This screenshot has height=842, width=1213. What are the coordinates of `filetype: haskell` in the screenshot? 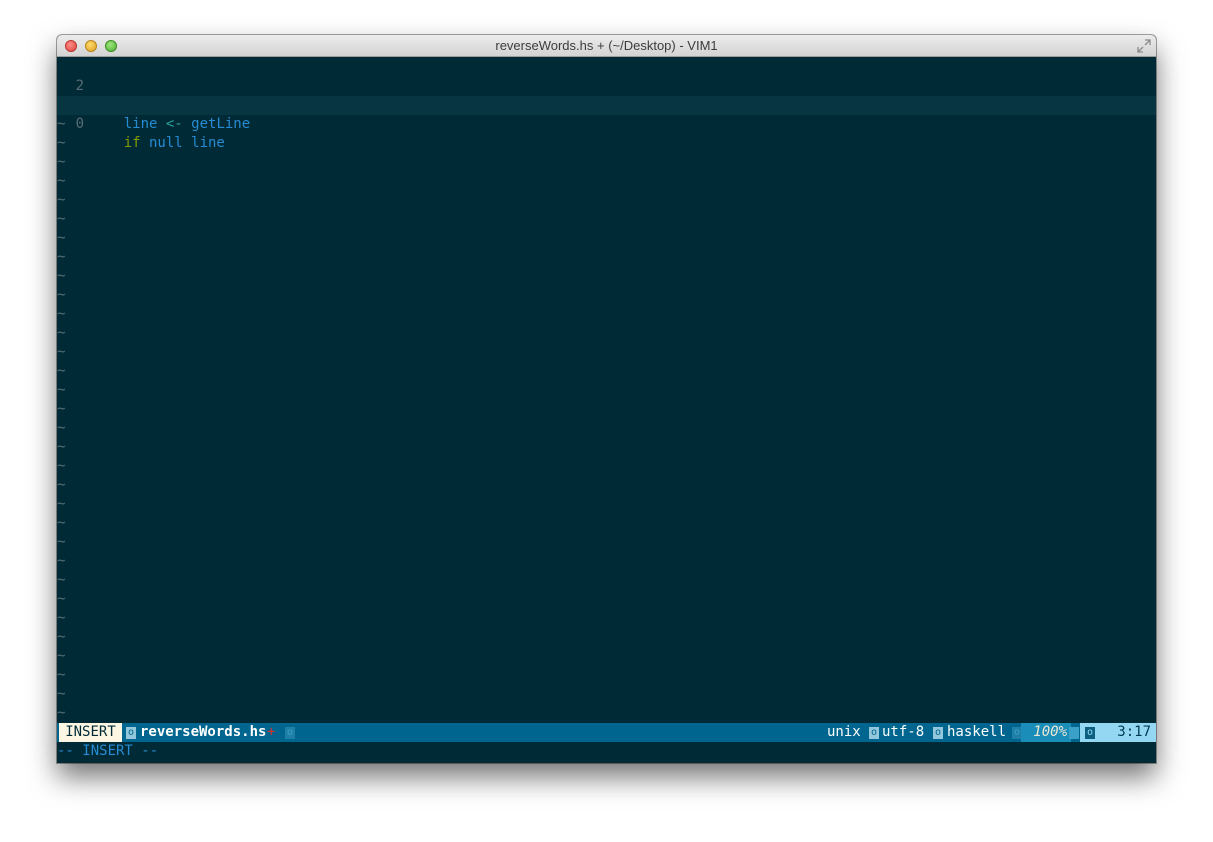 It's located at (977, 732).